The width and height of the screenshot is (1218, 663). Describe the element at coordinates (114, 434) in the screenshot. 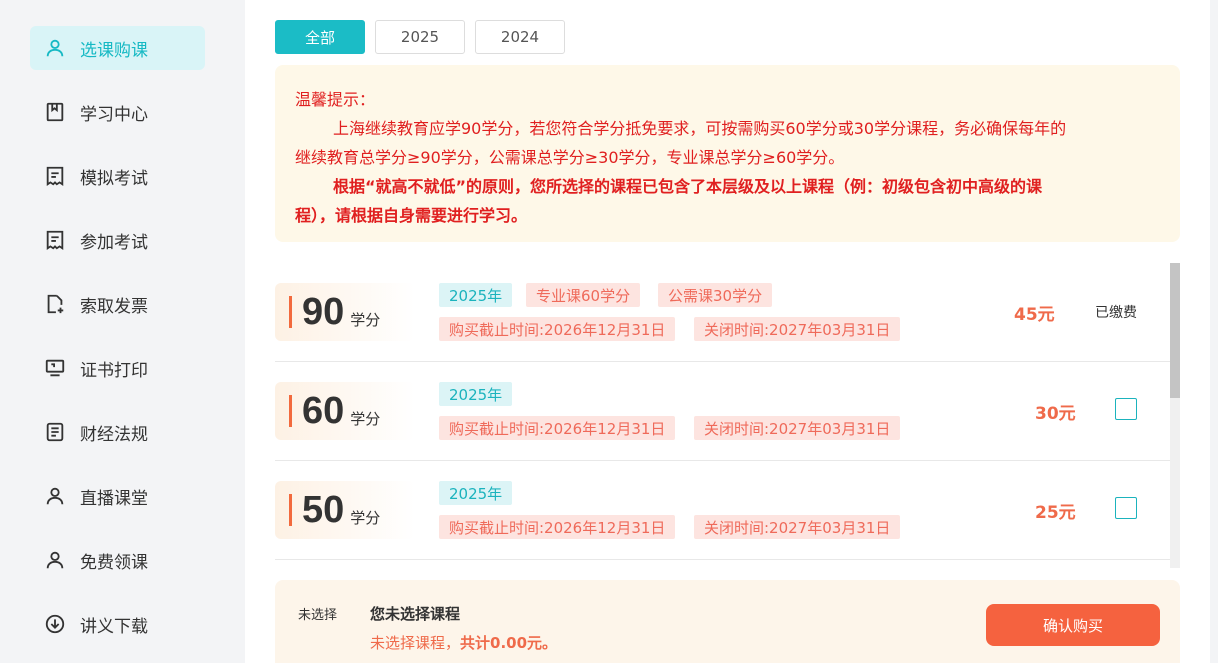

I see `sidebar-item-label: 财经法规` at that location.